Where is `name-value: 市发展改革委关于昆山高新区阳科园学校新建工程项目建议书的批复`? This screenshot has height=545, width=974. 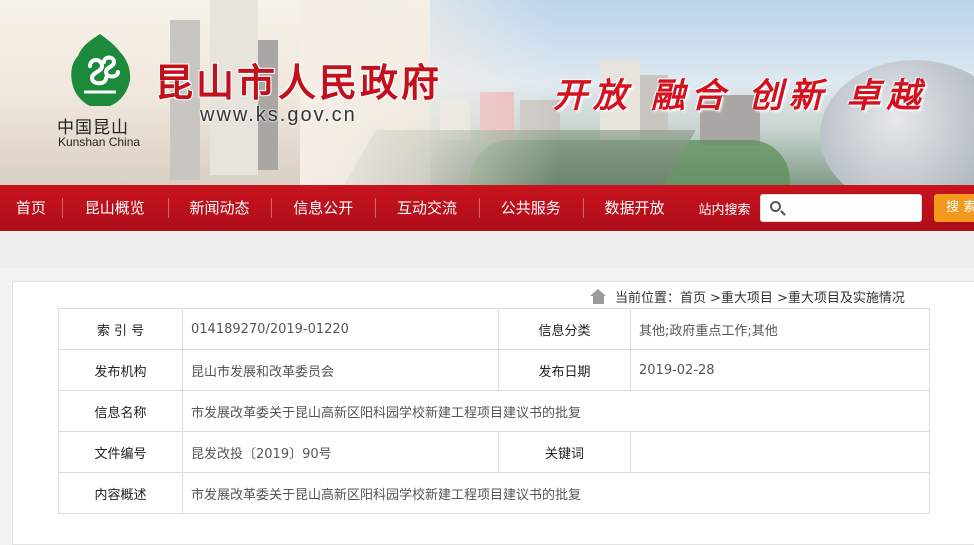 name-value: 市发展改革委关于昆山高新区阳科园学校新建工程项目建议书的批复 is located at coordinates (556, 411).